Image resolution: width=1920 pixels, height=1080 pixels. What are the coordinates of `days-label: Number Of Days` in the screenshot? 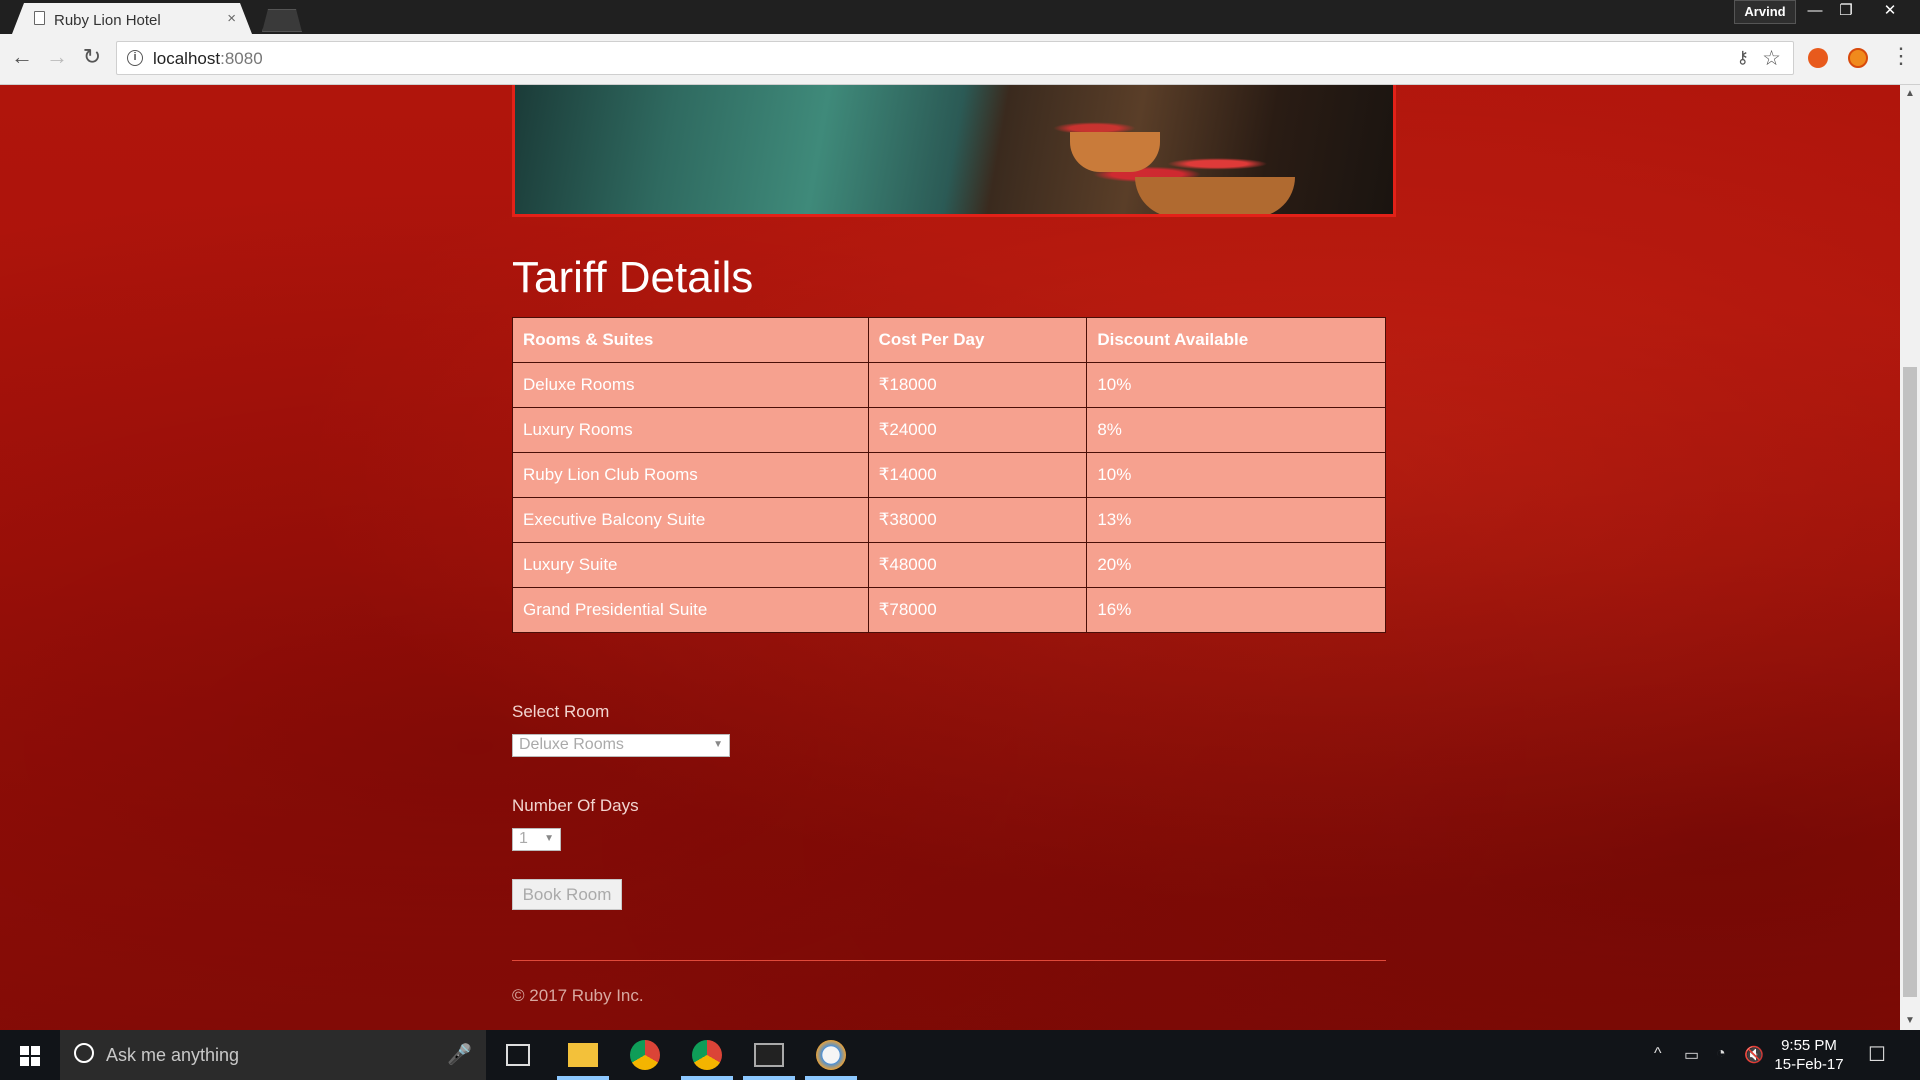 It's located at (575, 805).